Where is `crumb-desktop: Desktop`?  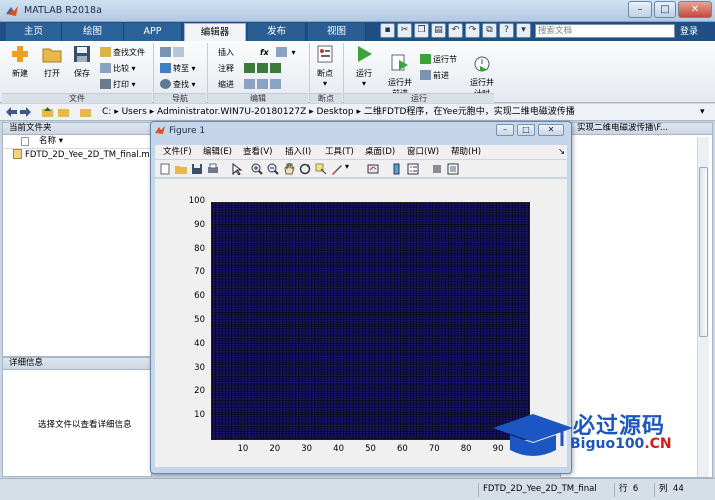 crumb-desktop: Desktop is located at coordinates (335, 112).